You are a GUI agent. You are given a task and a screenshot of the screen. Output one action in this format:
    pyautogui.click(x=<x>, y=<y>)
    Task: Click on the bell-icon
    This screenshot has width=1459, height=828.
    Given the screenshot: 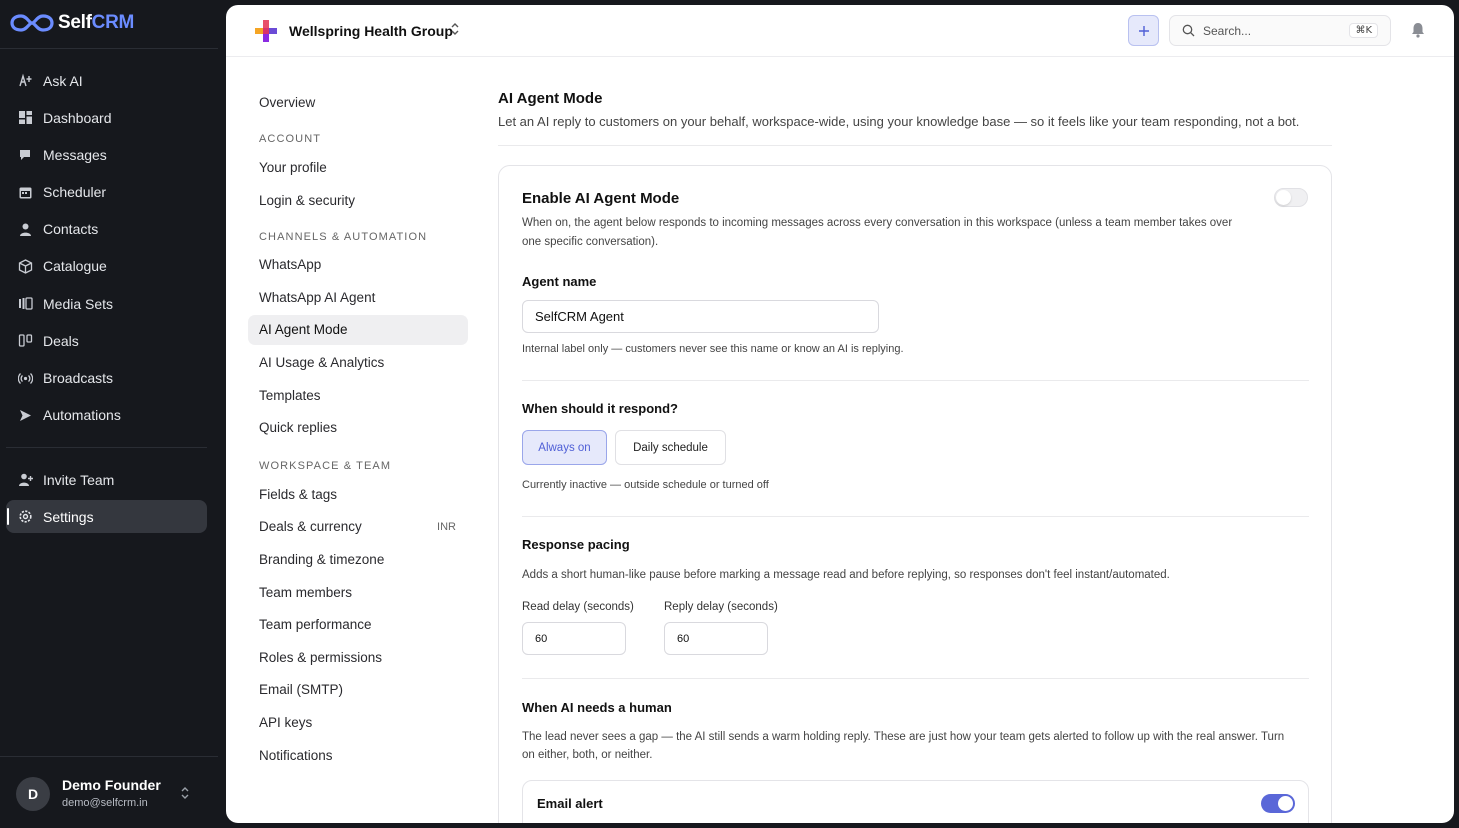 What is the action you would take?
    pyautogui.click(x=1418, y=30)
    